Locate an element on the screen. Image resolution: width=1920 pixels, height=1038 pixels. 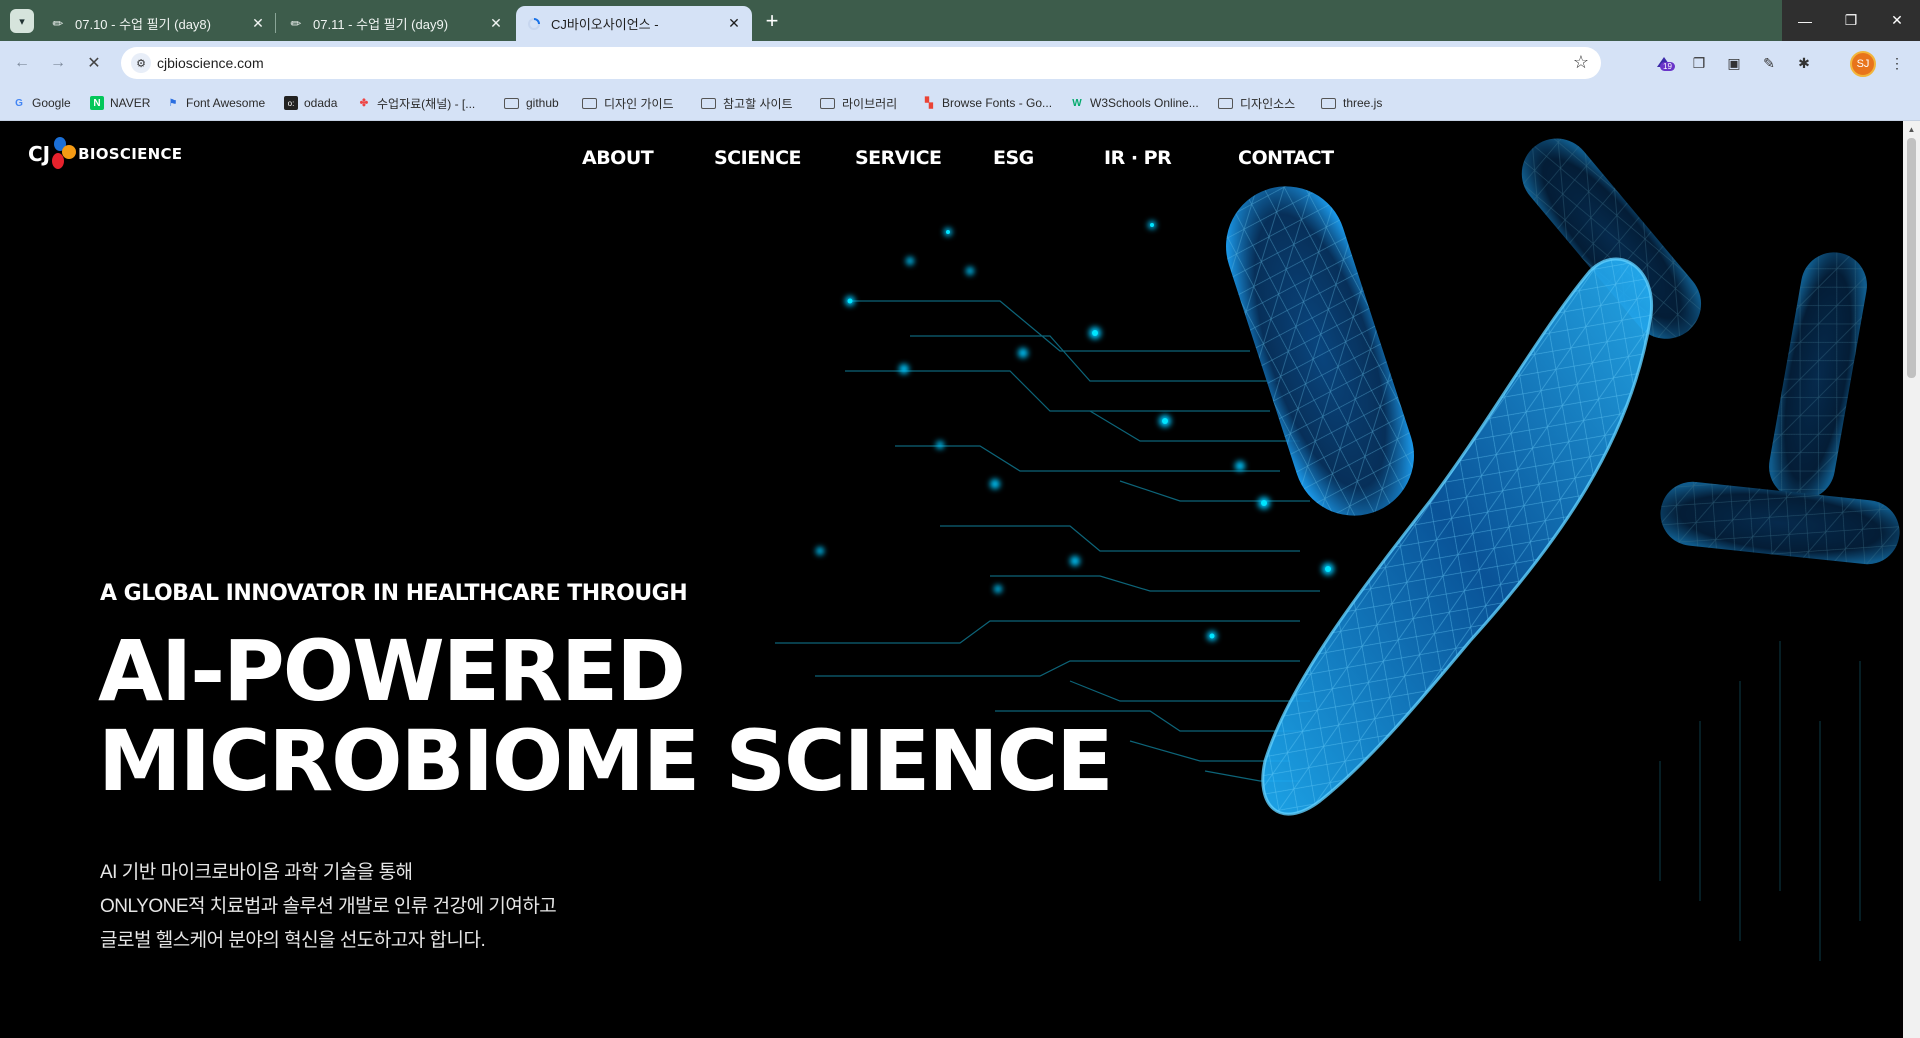
hero-title-line2: MICROBIOME SCIENCE is located at coordinates (606, 761).